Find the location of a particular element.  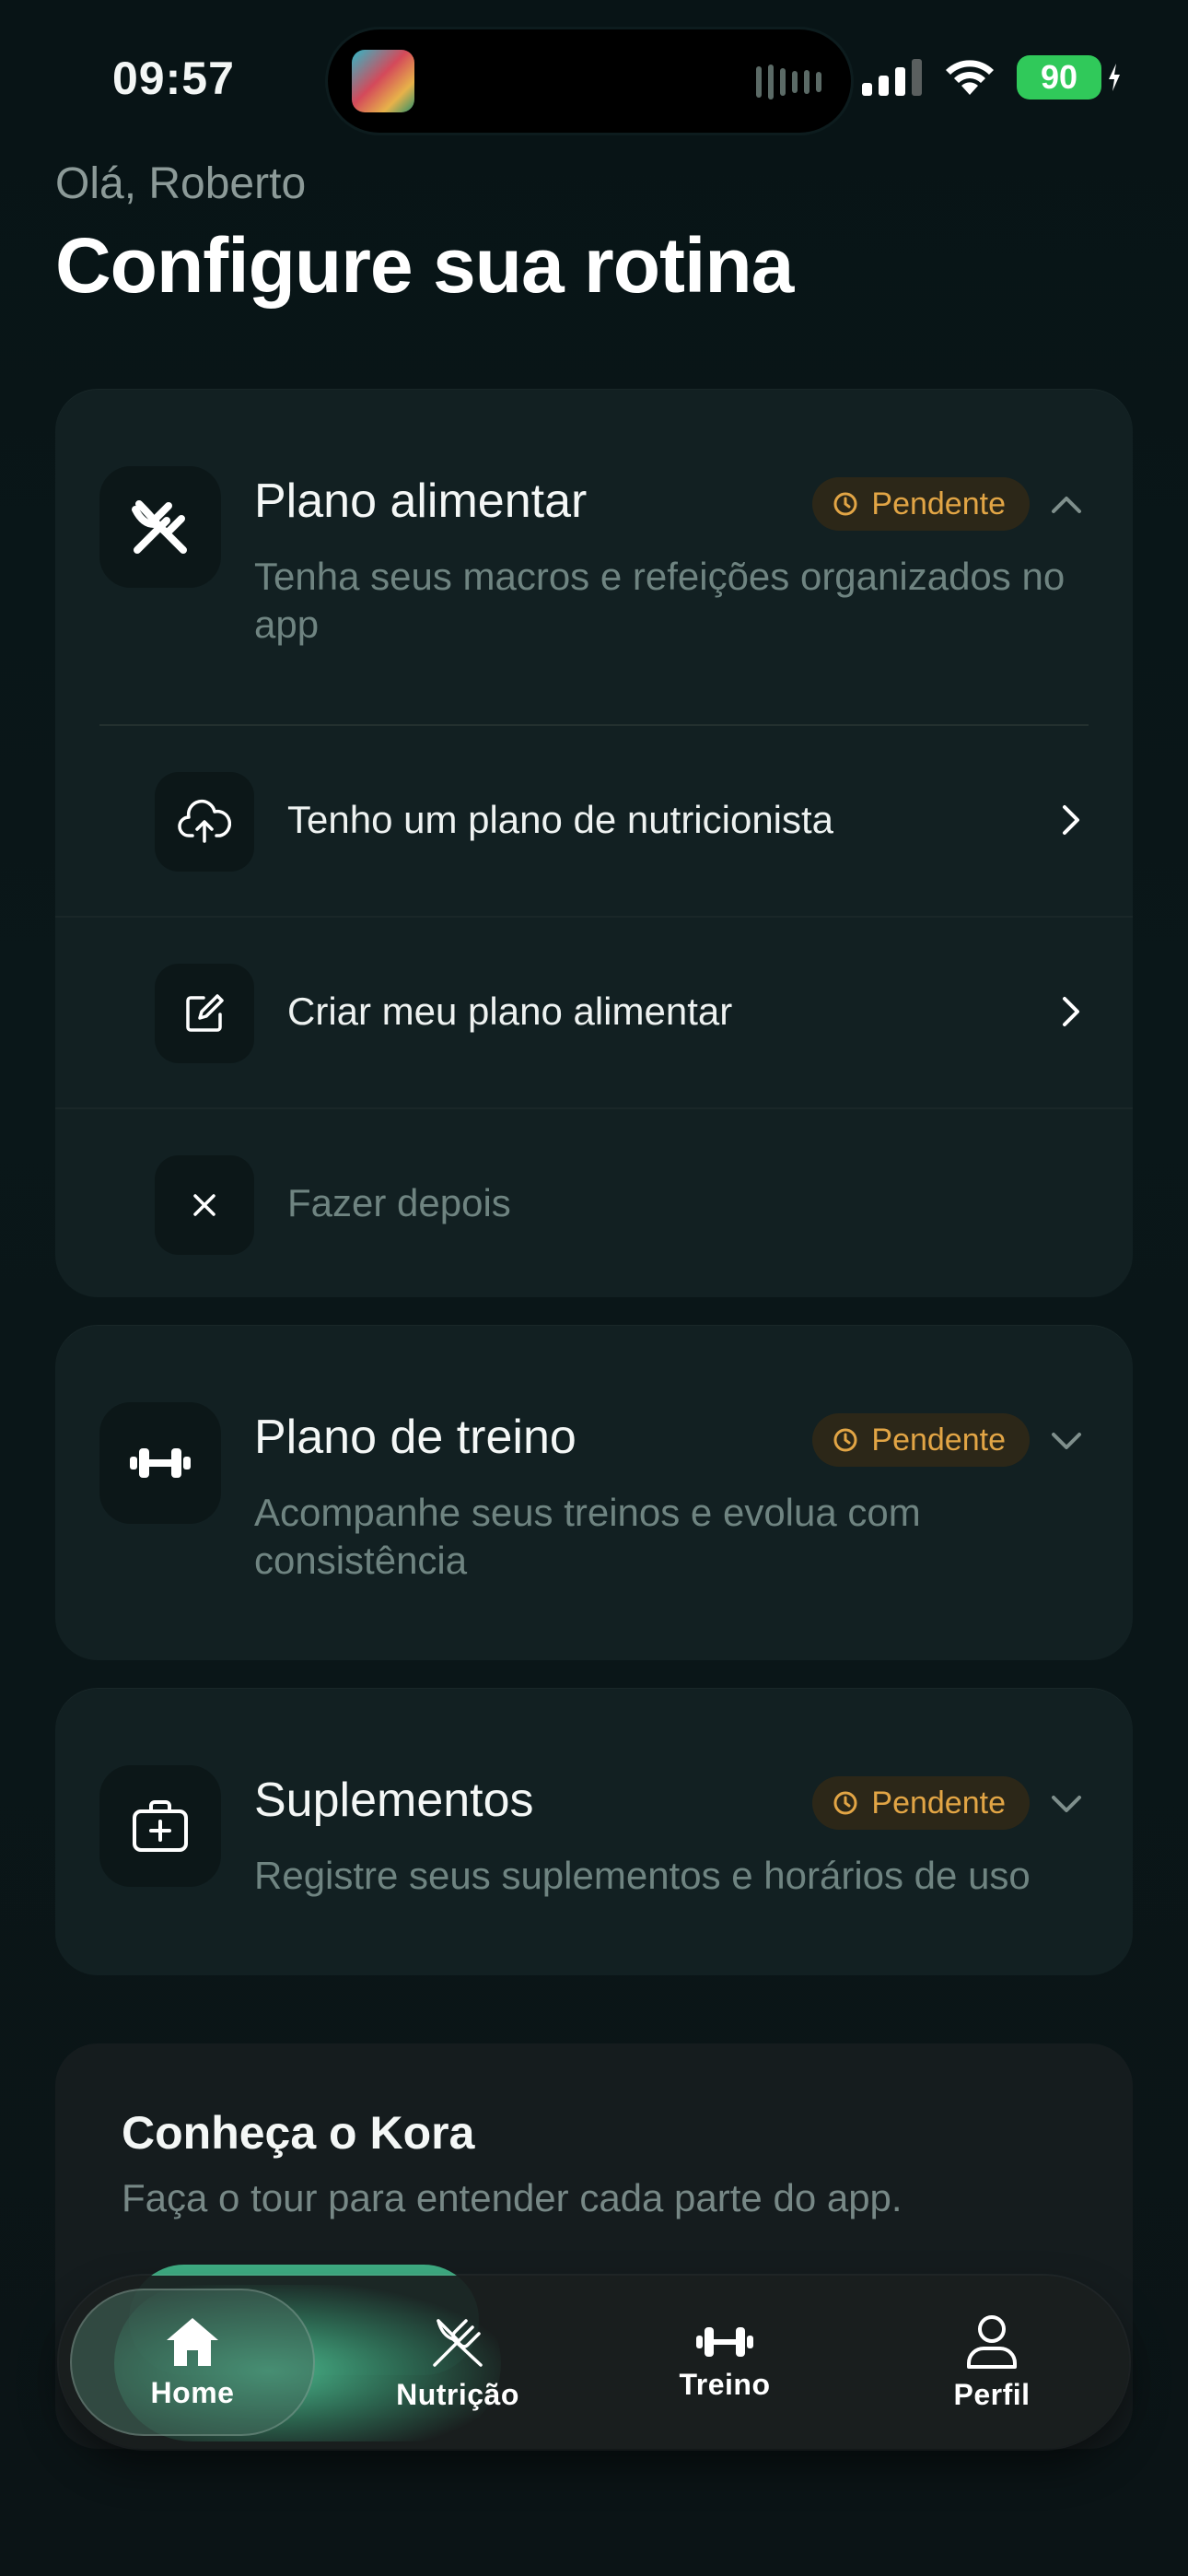

tab-perfil: Perfil is located at coordinates (992, 2362).